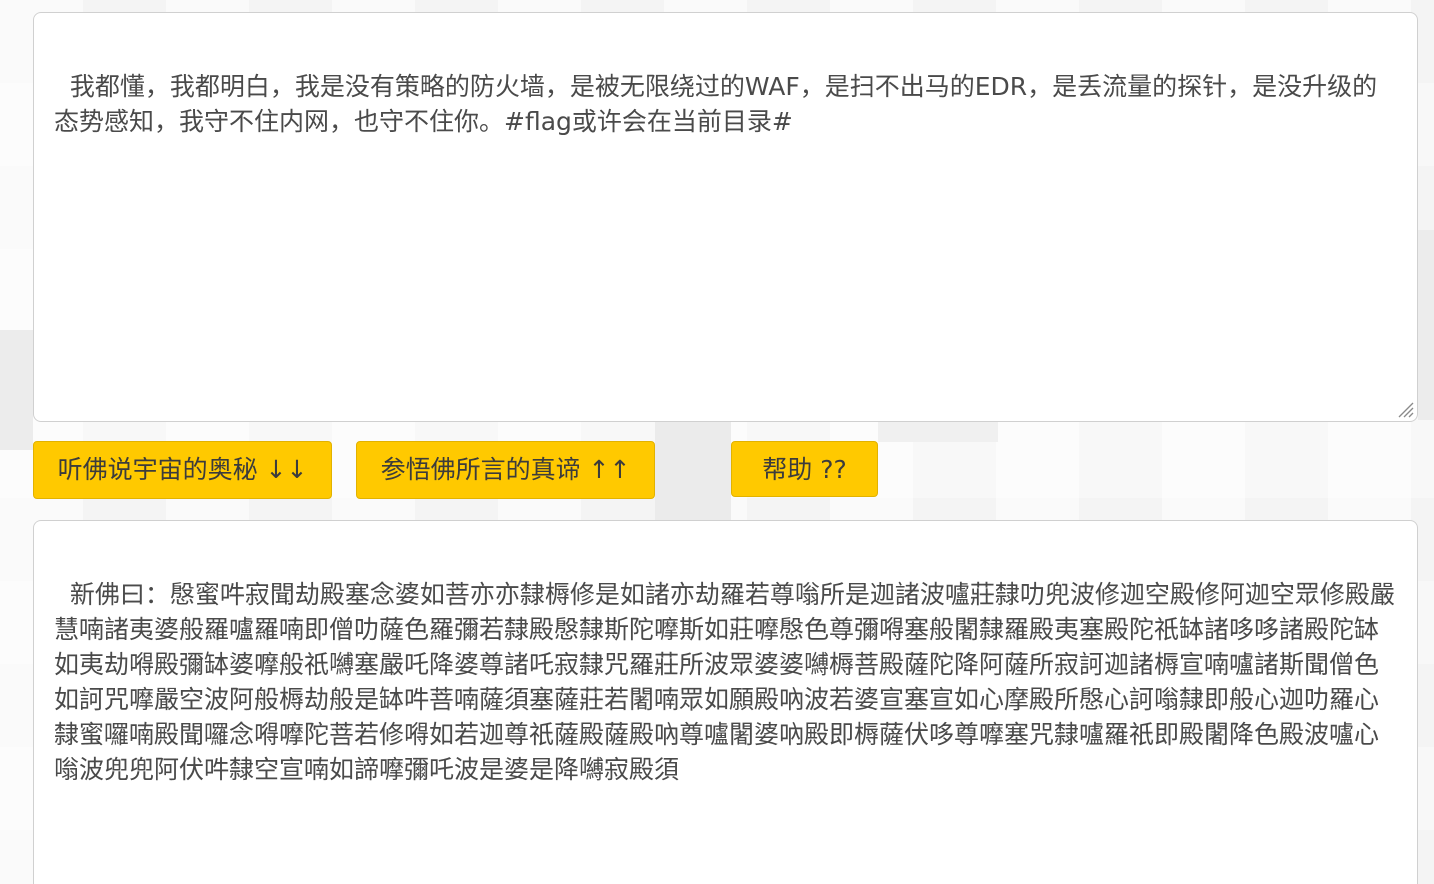 The image size is (1434, 884). I want to click on decode-button: 听佛说宇宙的奥秘 ↓↓, so click(182, 470).